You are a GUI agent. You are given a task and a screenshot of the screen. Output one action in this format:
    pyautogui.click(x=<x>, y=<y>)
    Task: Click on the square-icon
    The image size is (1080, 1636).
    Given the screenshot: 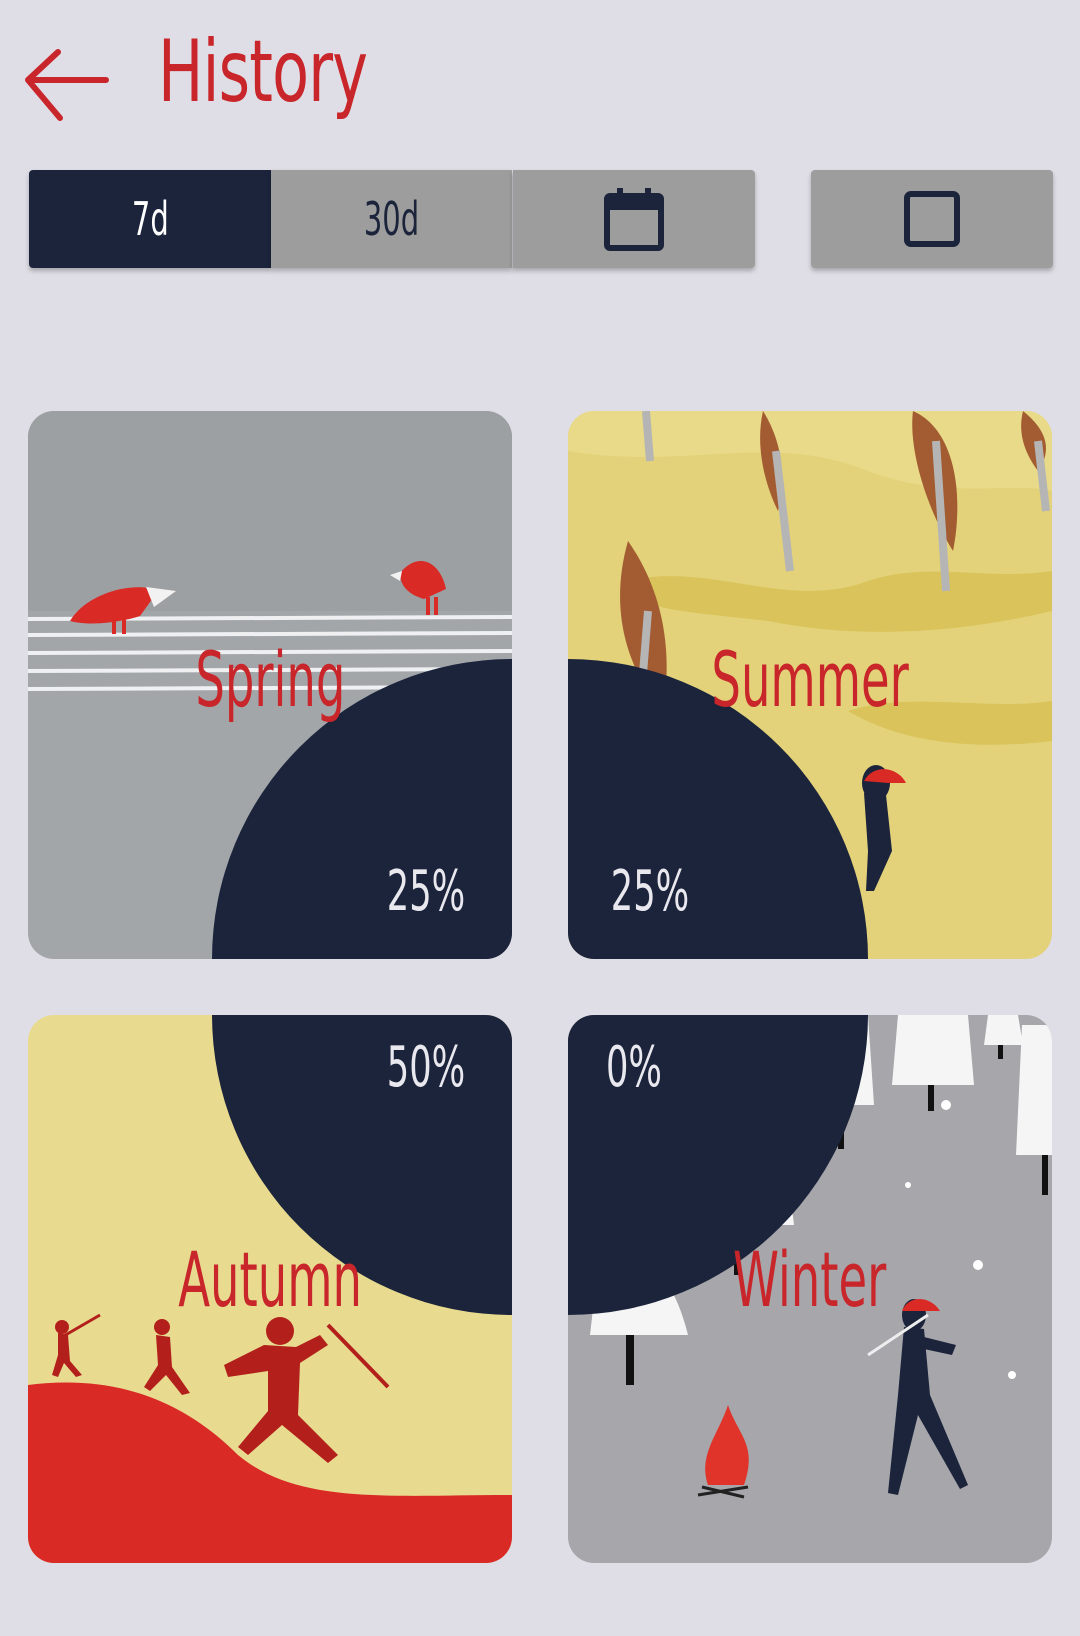 What is the action you would take?
    pyautogui.click(x=932, y=219)
    